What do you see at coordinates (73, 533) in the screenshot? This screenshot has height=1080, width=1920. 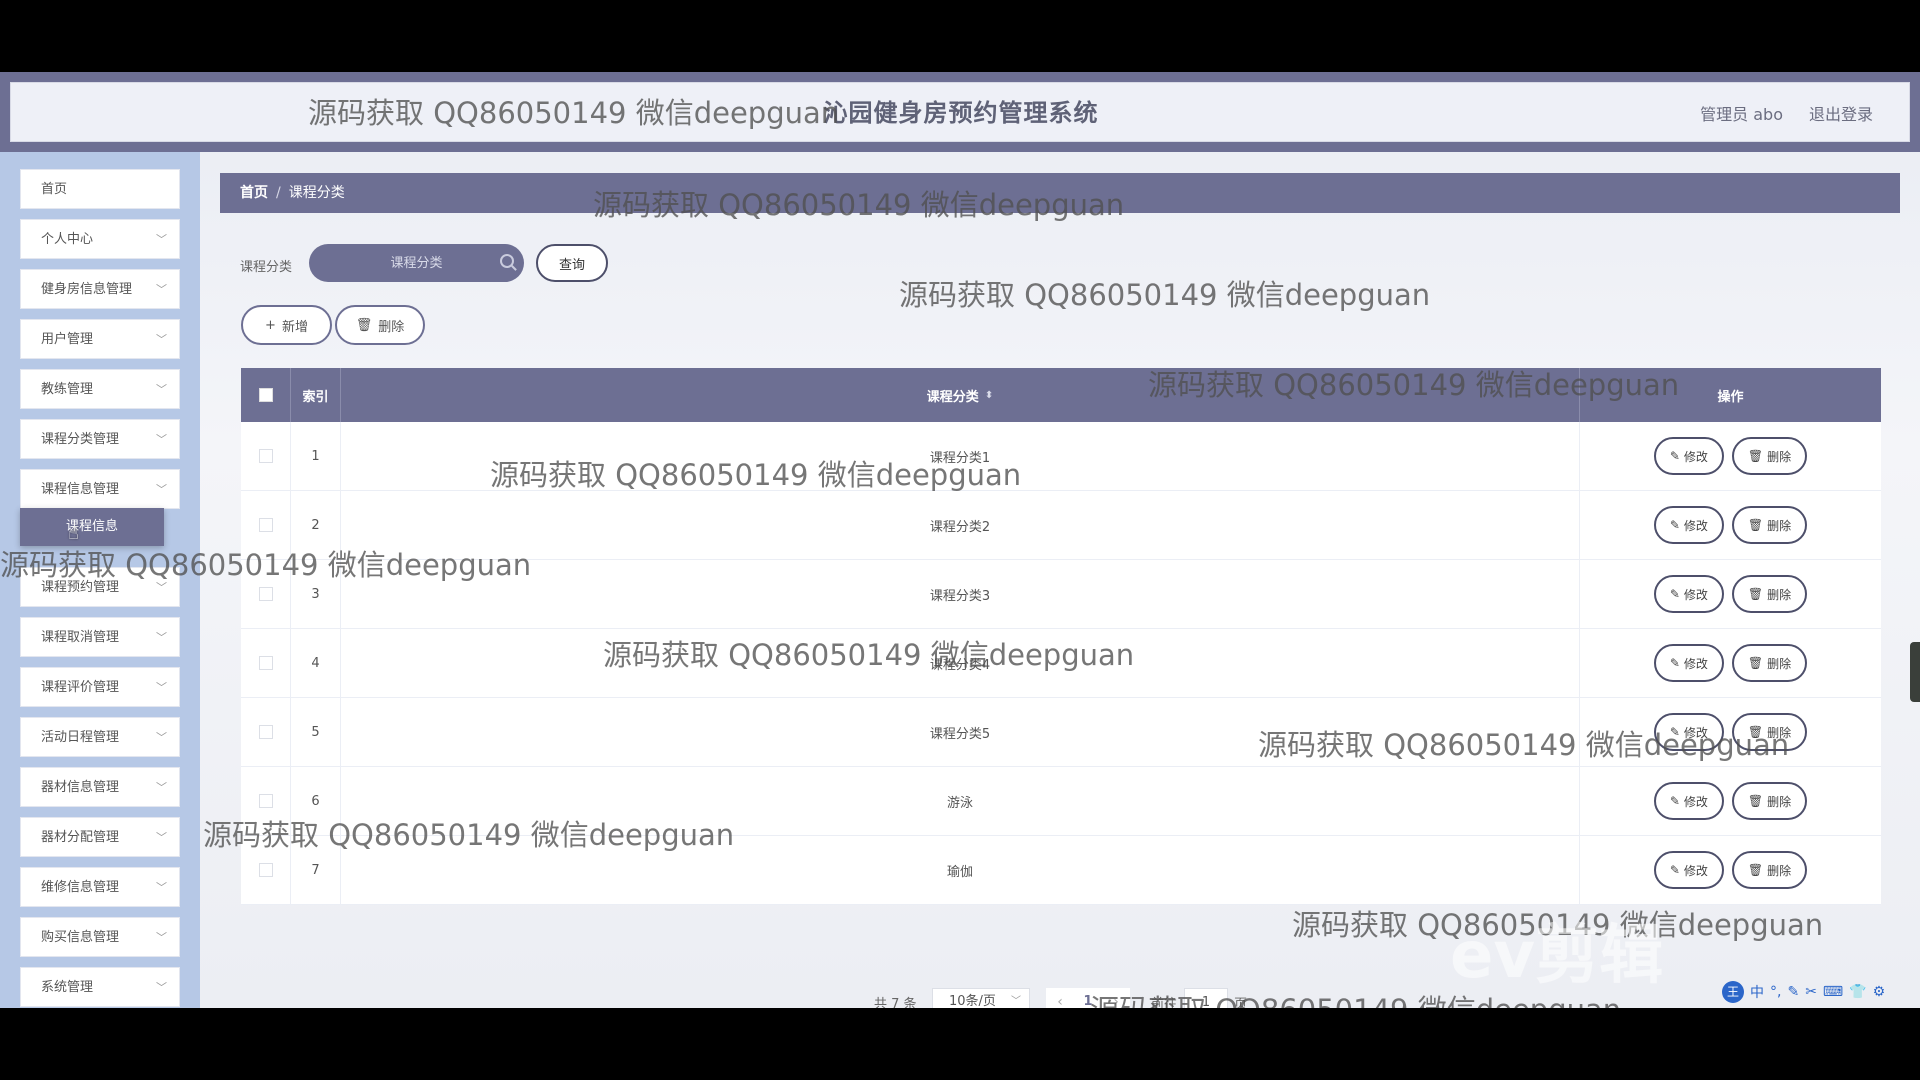 I see `mouse-pointer-icon: ☝` at bounding box center [73, 533].